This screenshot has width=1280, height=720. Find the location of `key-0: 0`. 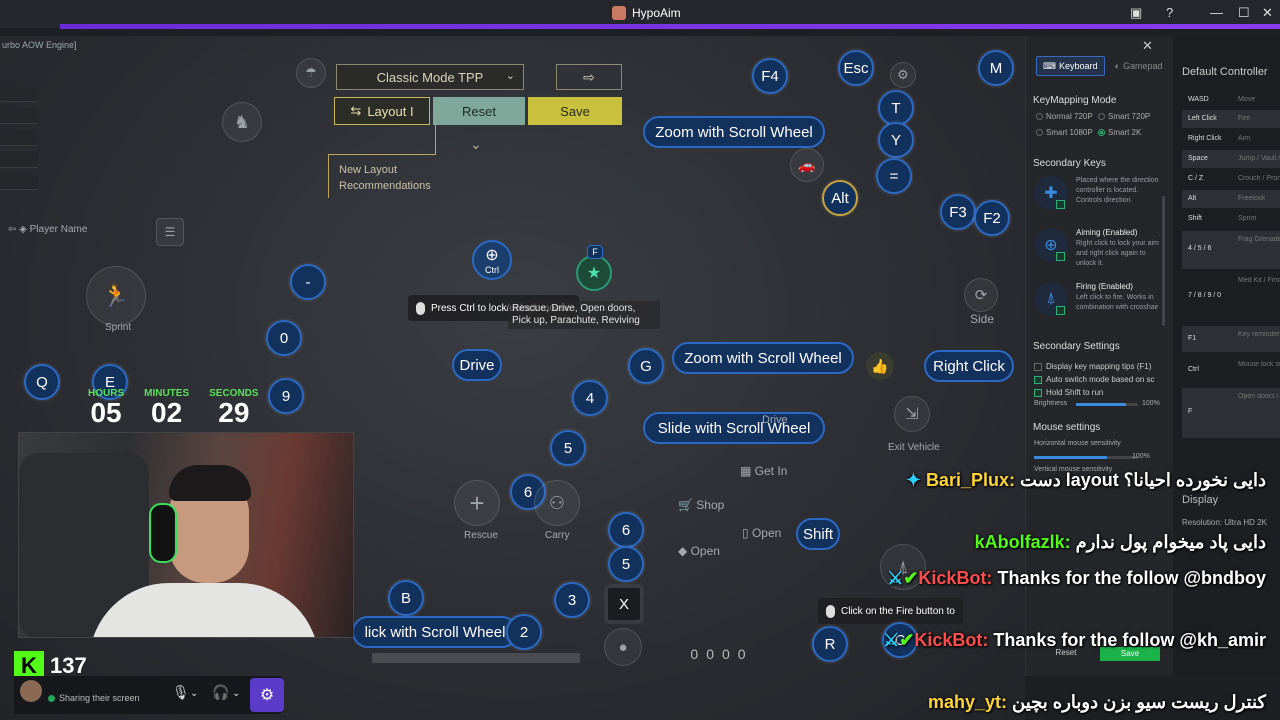

key-0: 0 is located at coordinates (284, 338).